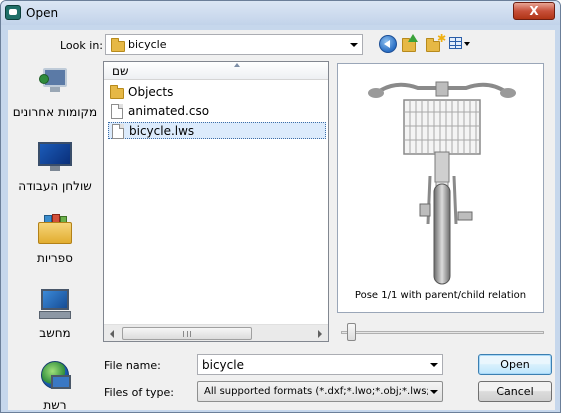 This screenshot has width=561, height=413. Describe the element at coordinates (55, 157) in the screenshot. I see `desktop-icon` at that location.